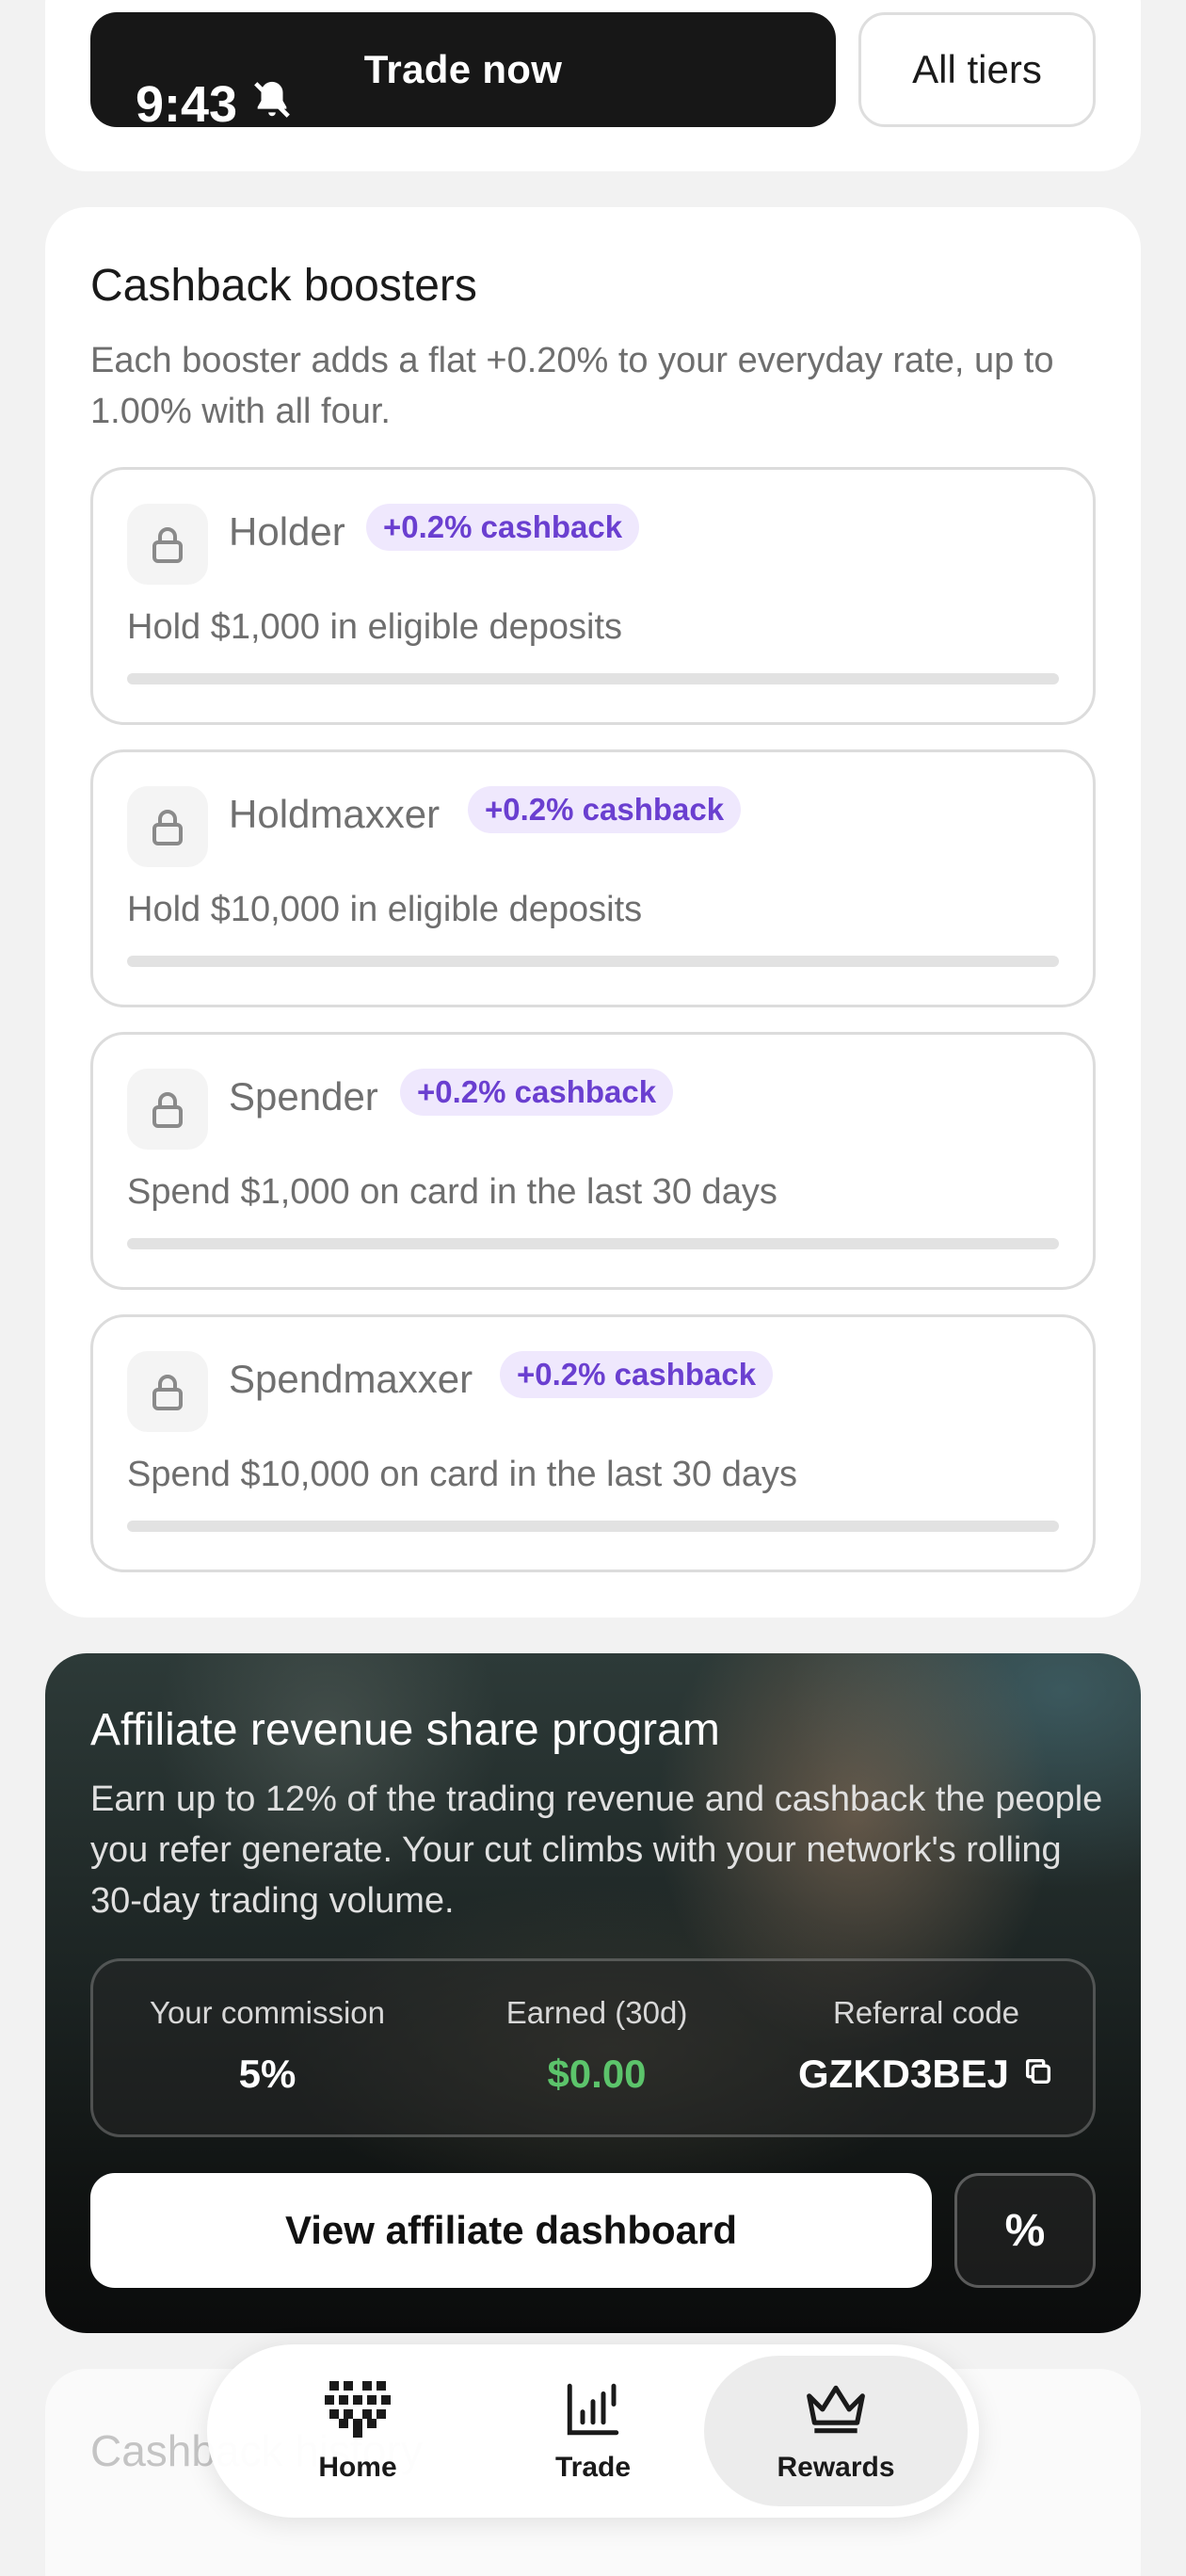  What do you see at coordinates (452, 1192) in the screenshot?
I see `booster-requirement: Spend $1,000 on card in the last 30 days` at bounding box center [452, 1192].